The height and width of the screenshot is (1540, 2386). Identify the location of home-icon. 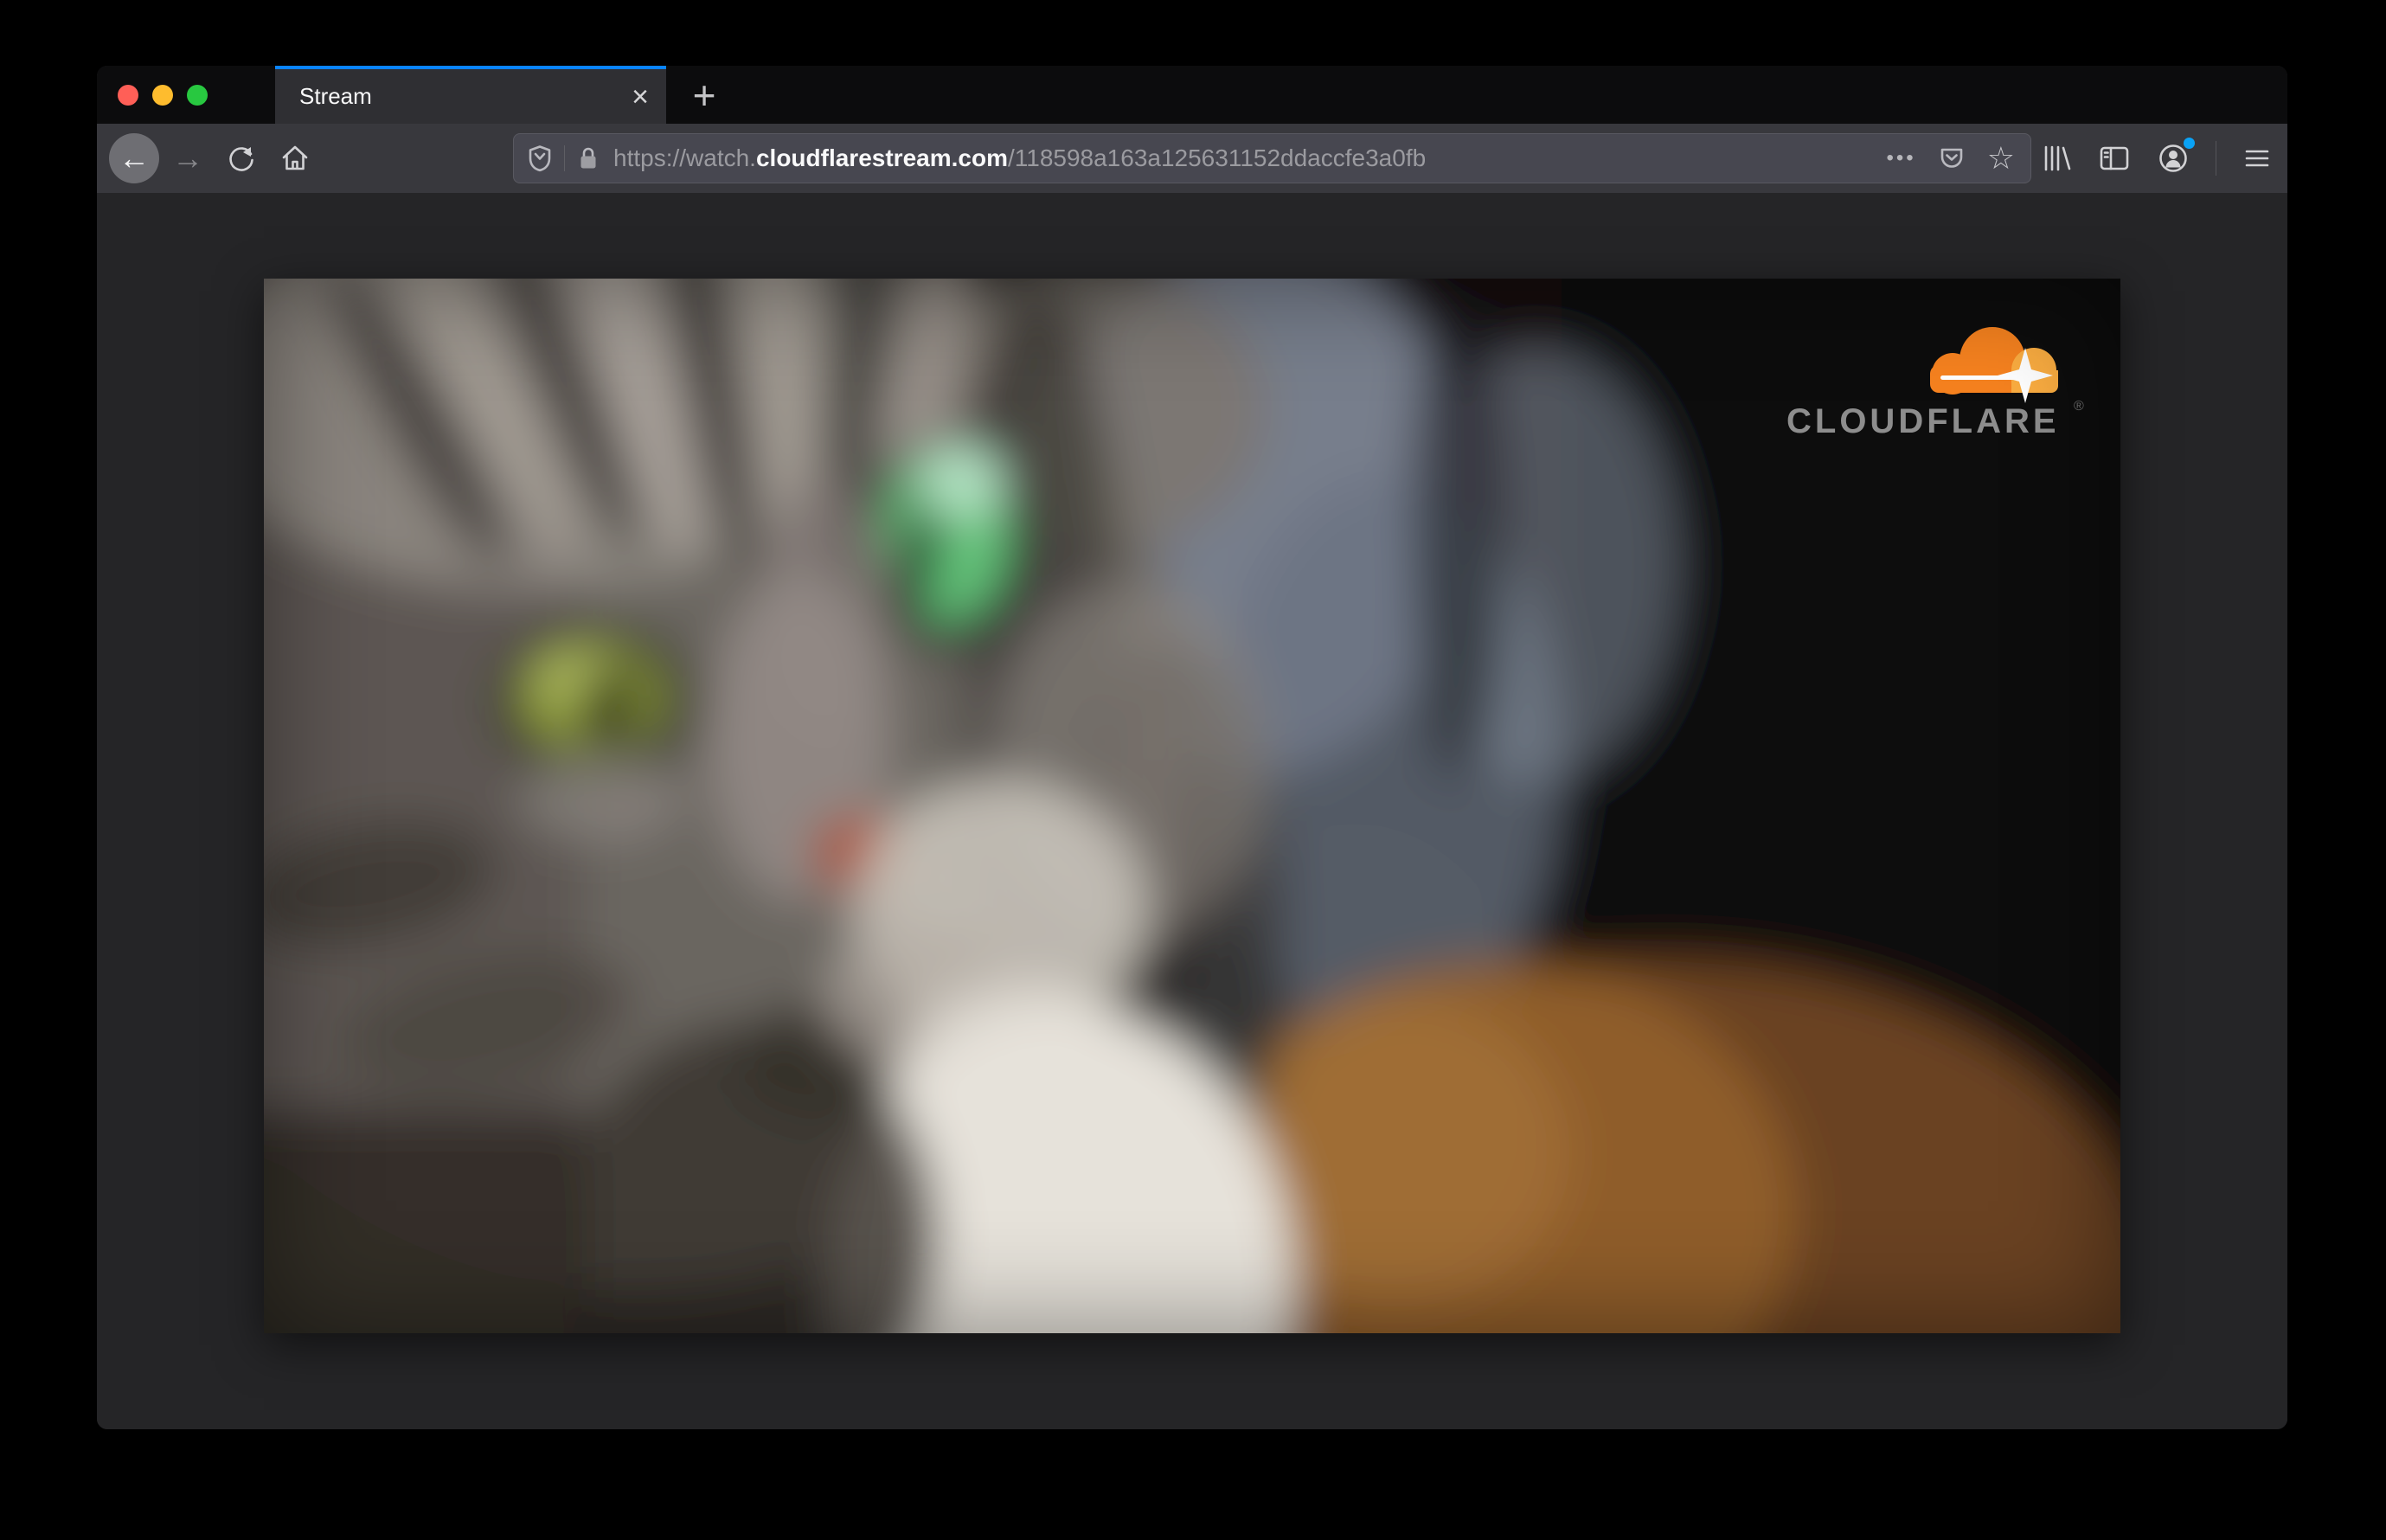
(295, 157).